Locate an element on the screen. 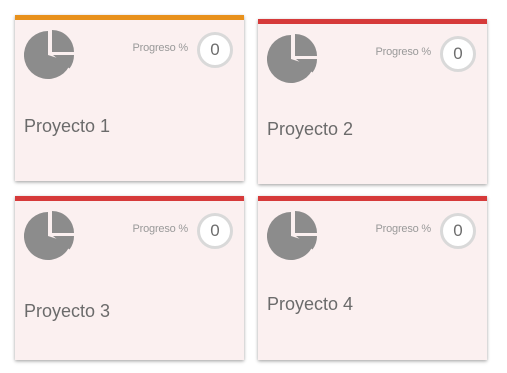  project-title: Proyecto 4 is located at coordinates (310, 304).